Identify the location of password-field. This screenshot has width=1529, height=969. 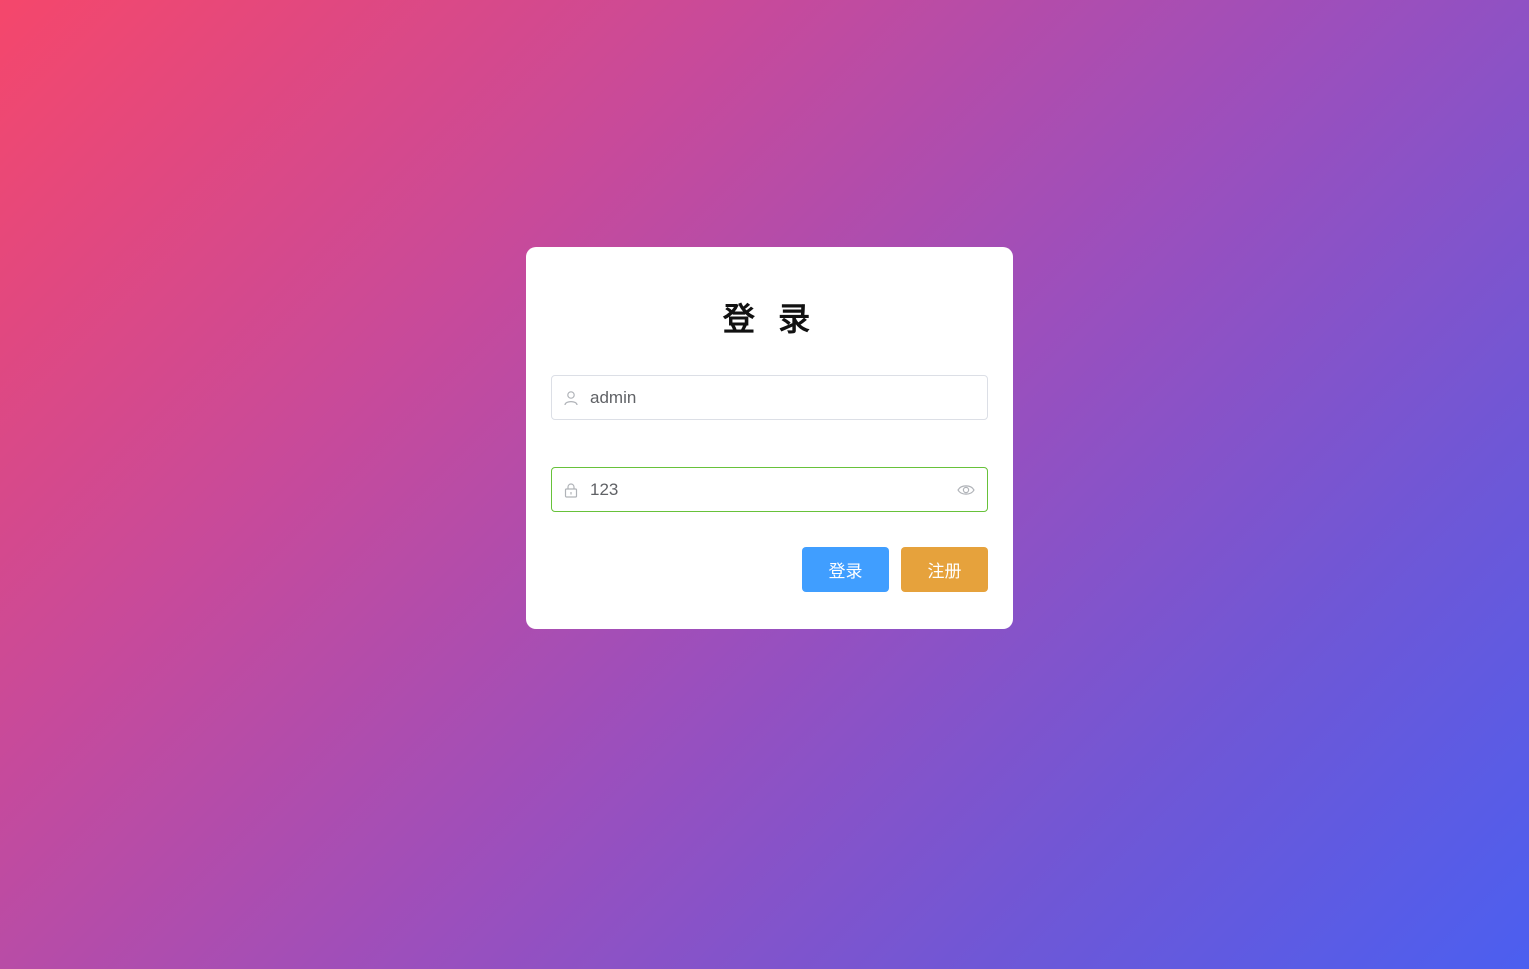
(769, 489).